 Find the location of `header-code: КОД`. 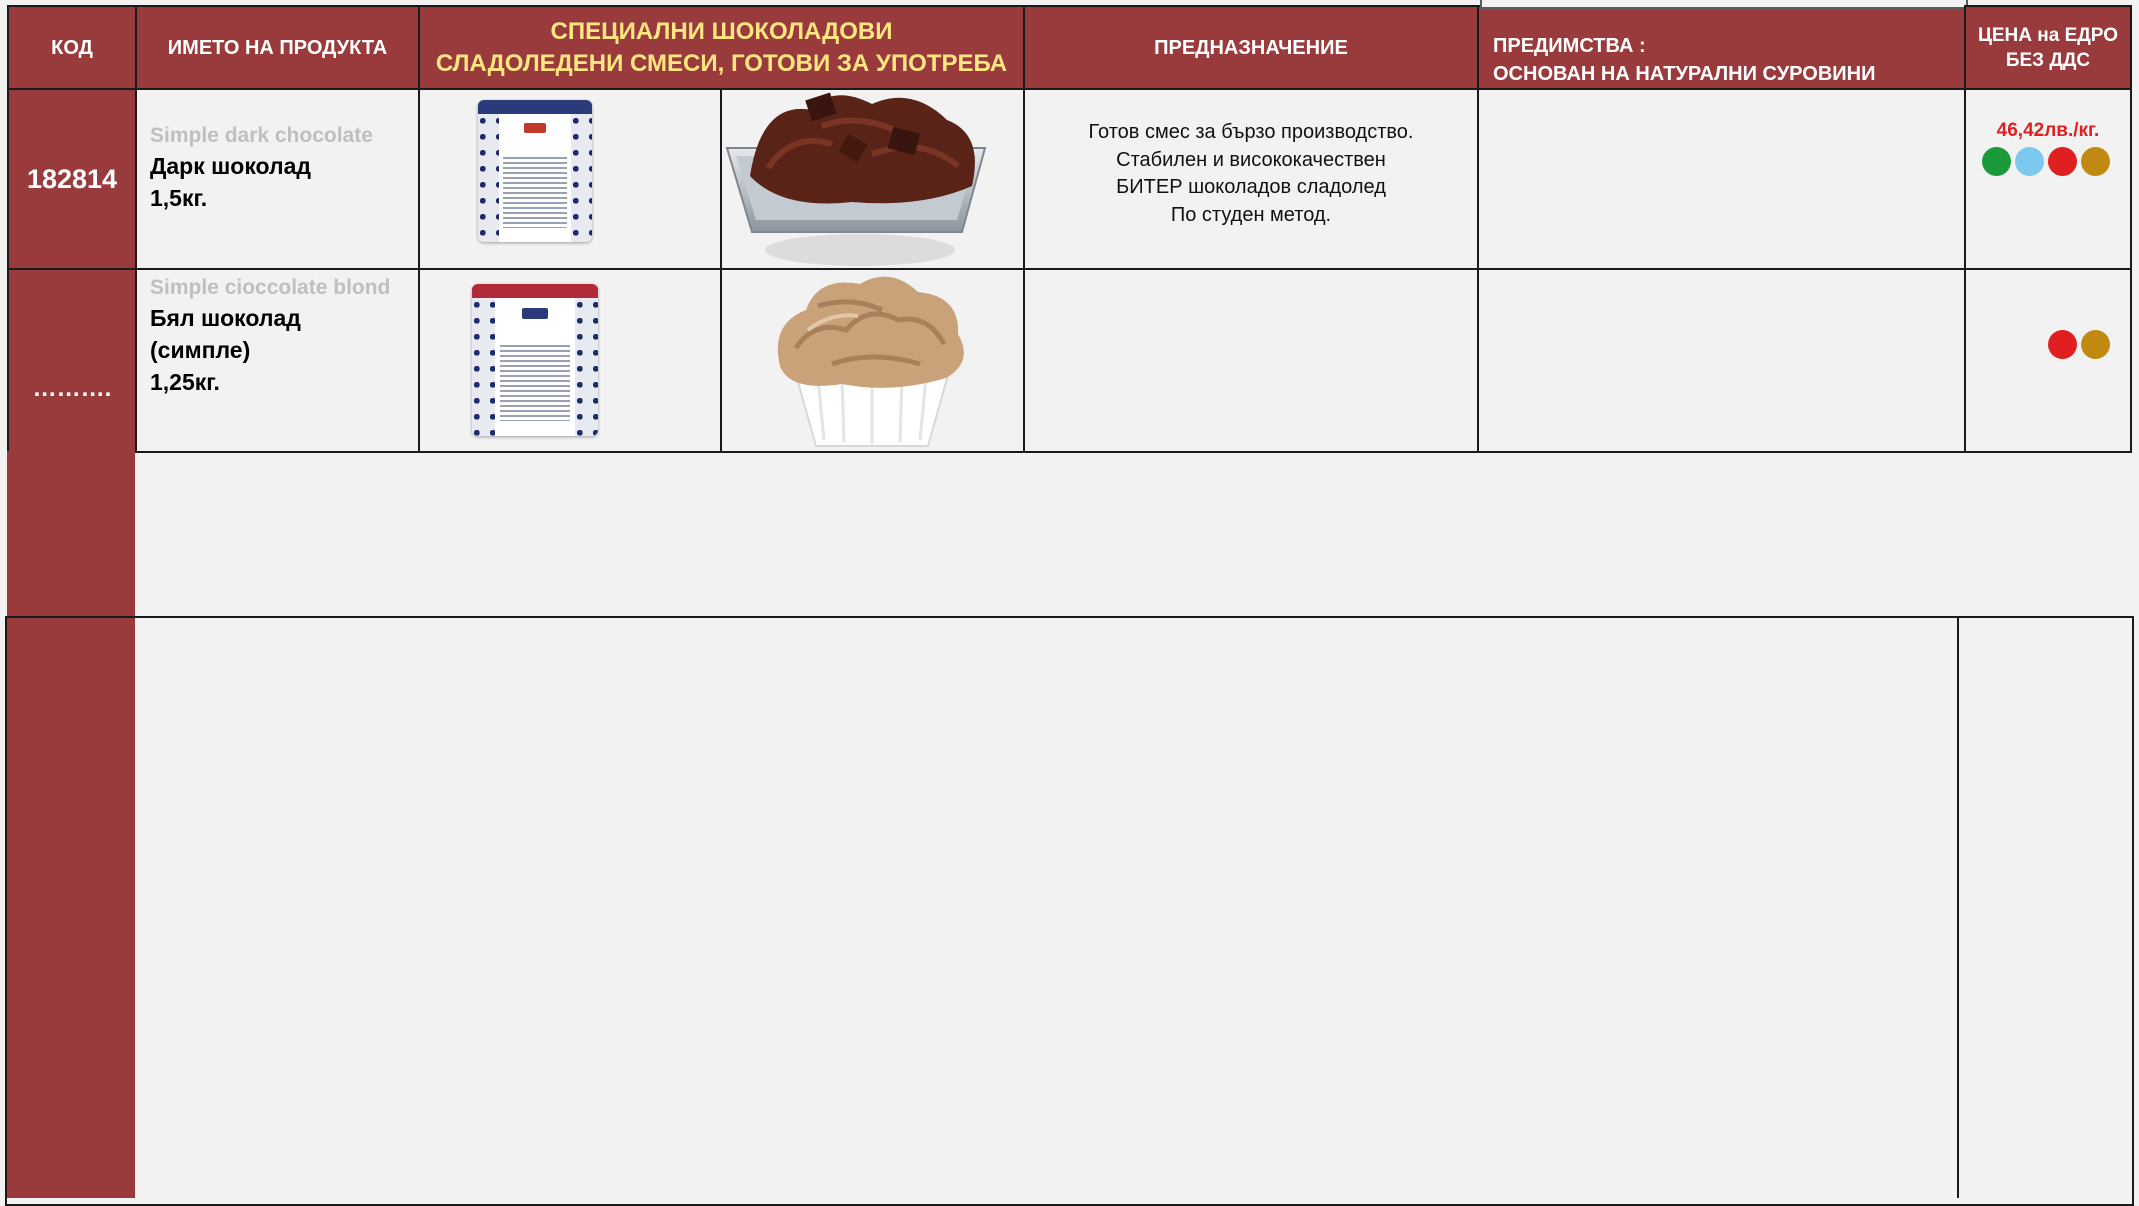

header-code: КОД is located at coordinates (72, 47).